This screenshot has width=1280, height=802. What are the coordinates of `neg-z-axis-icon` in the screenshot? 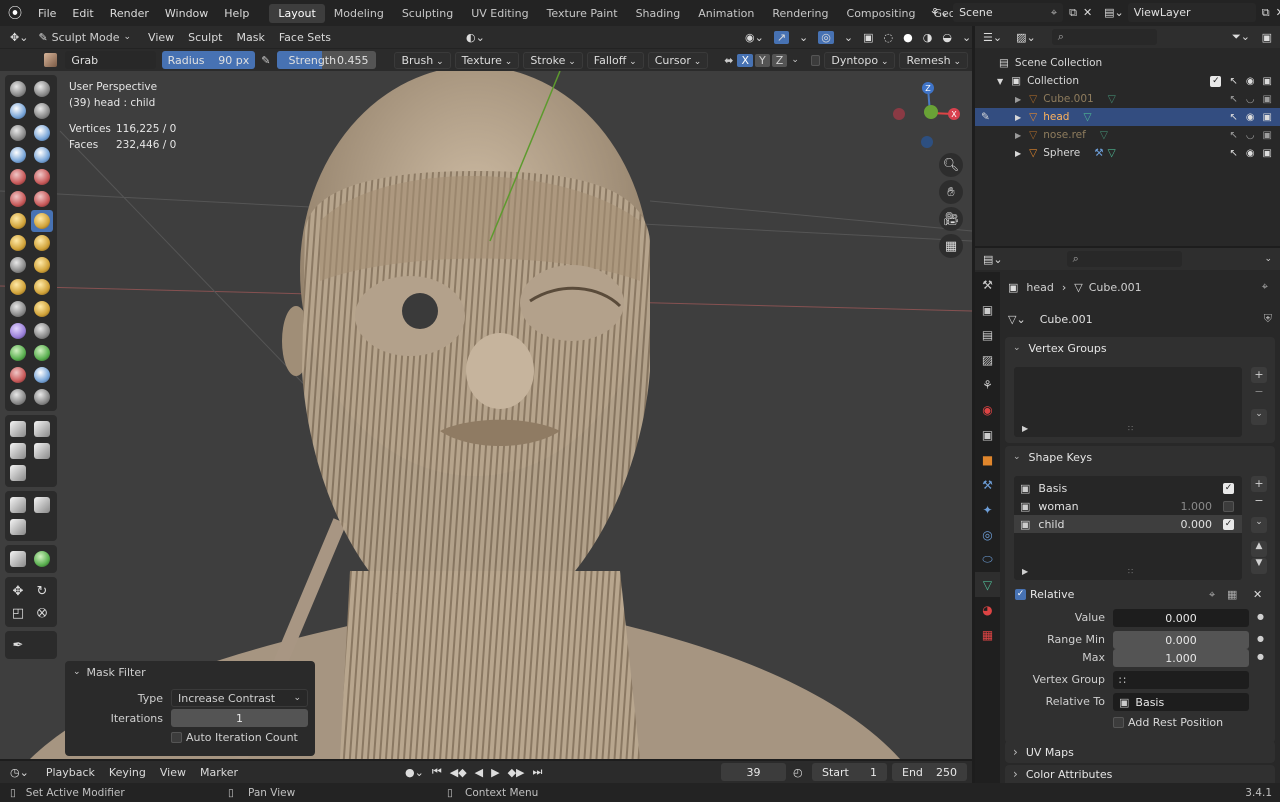 It's located at (927, 142).